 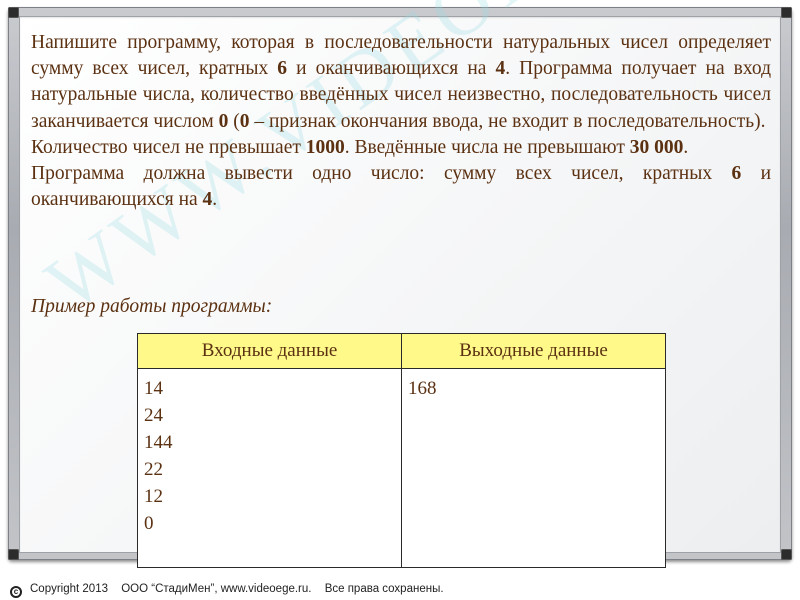 I want to click on output-cell: 168, so click(x=533, y=468).